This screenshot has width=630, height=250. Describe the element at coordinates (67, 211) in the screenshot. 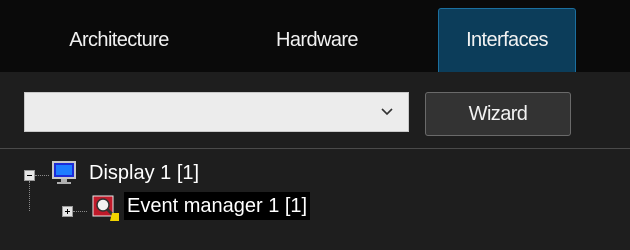

I see `expand-toggle` at that location.